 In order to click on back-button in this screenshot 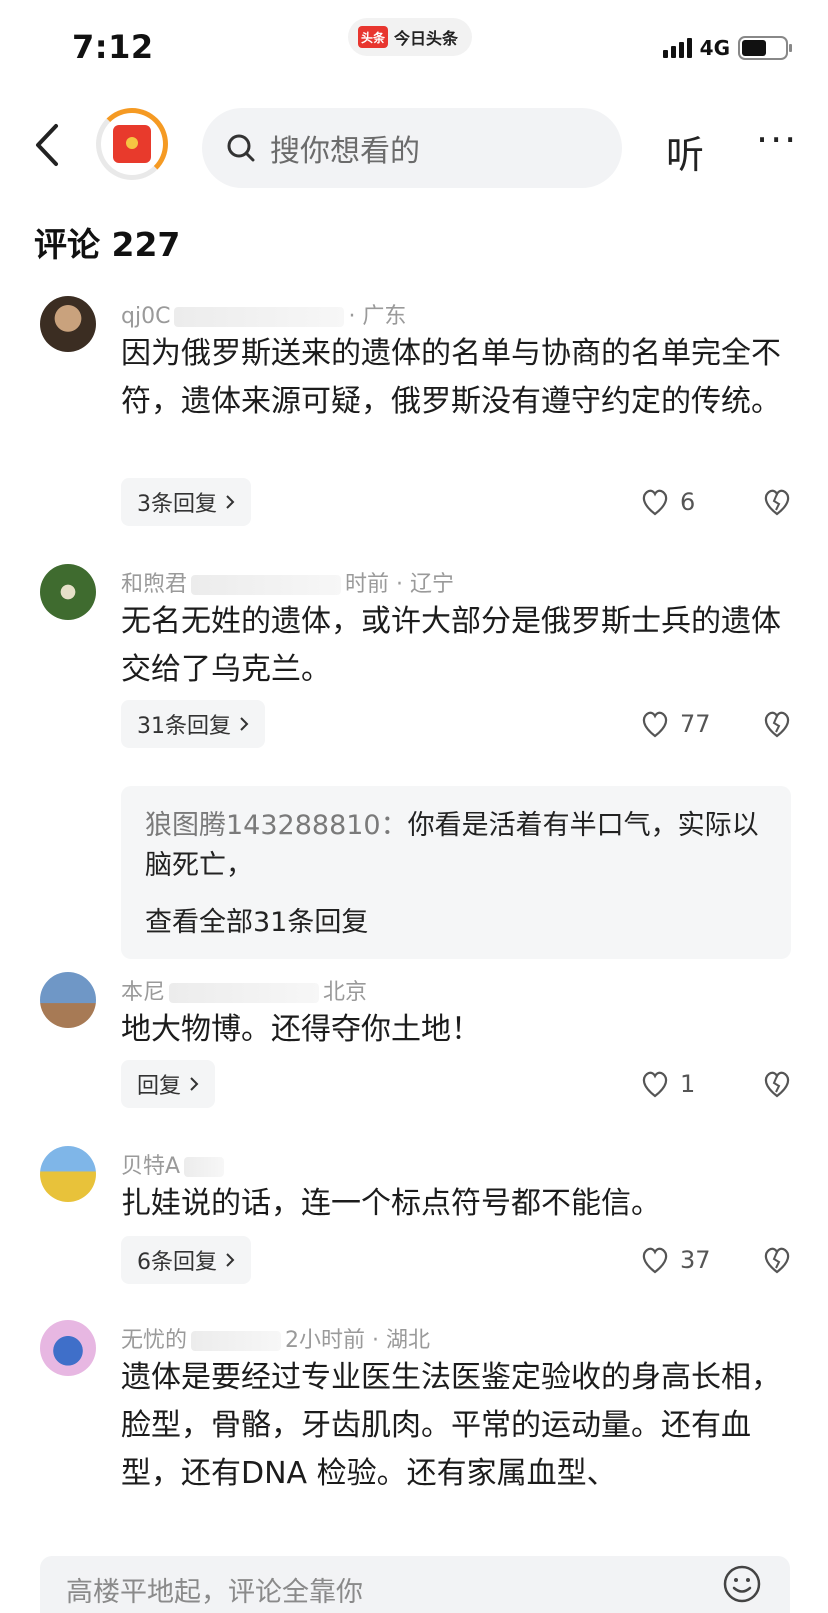, I will do `click(50, 145)`.